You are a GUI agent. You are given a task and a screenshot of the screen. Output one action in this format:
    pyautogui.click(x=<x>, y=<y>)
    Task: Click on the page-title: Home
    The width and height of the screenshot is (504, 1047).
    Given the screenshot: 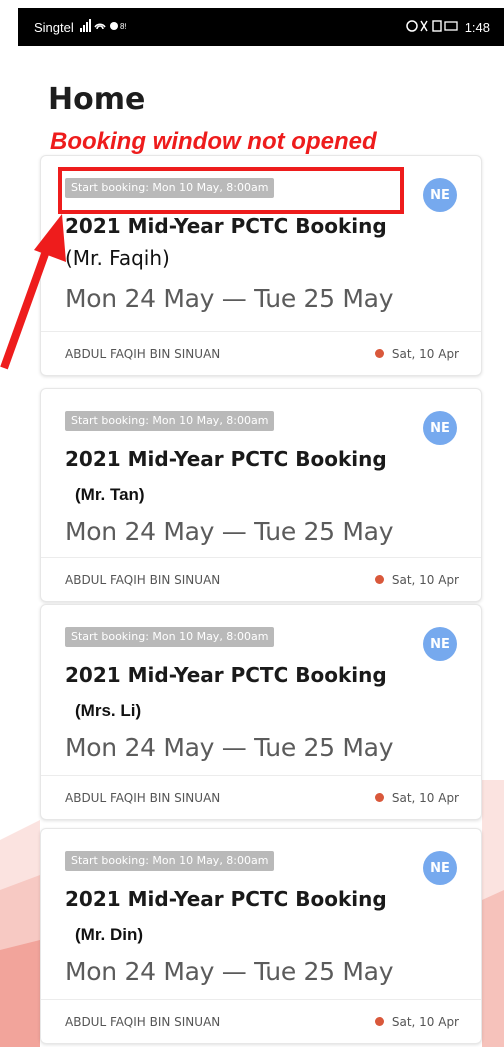 What is the action you would take?
    pyautogui.click(x=97, y=99)
    